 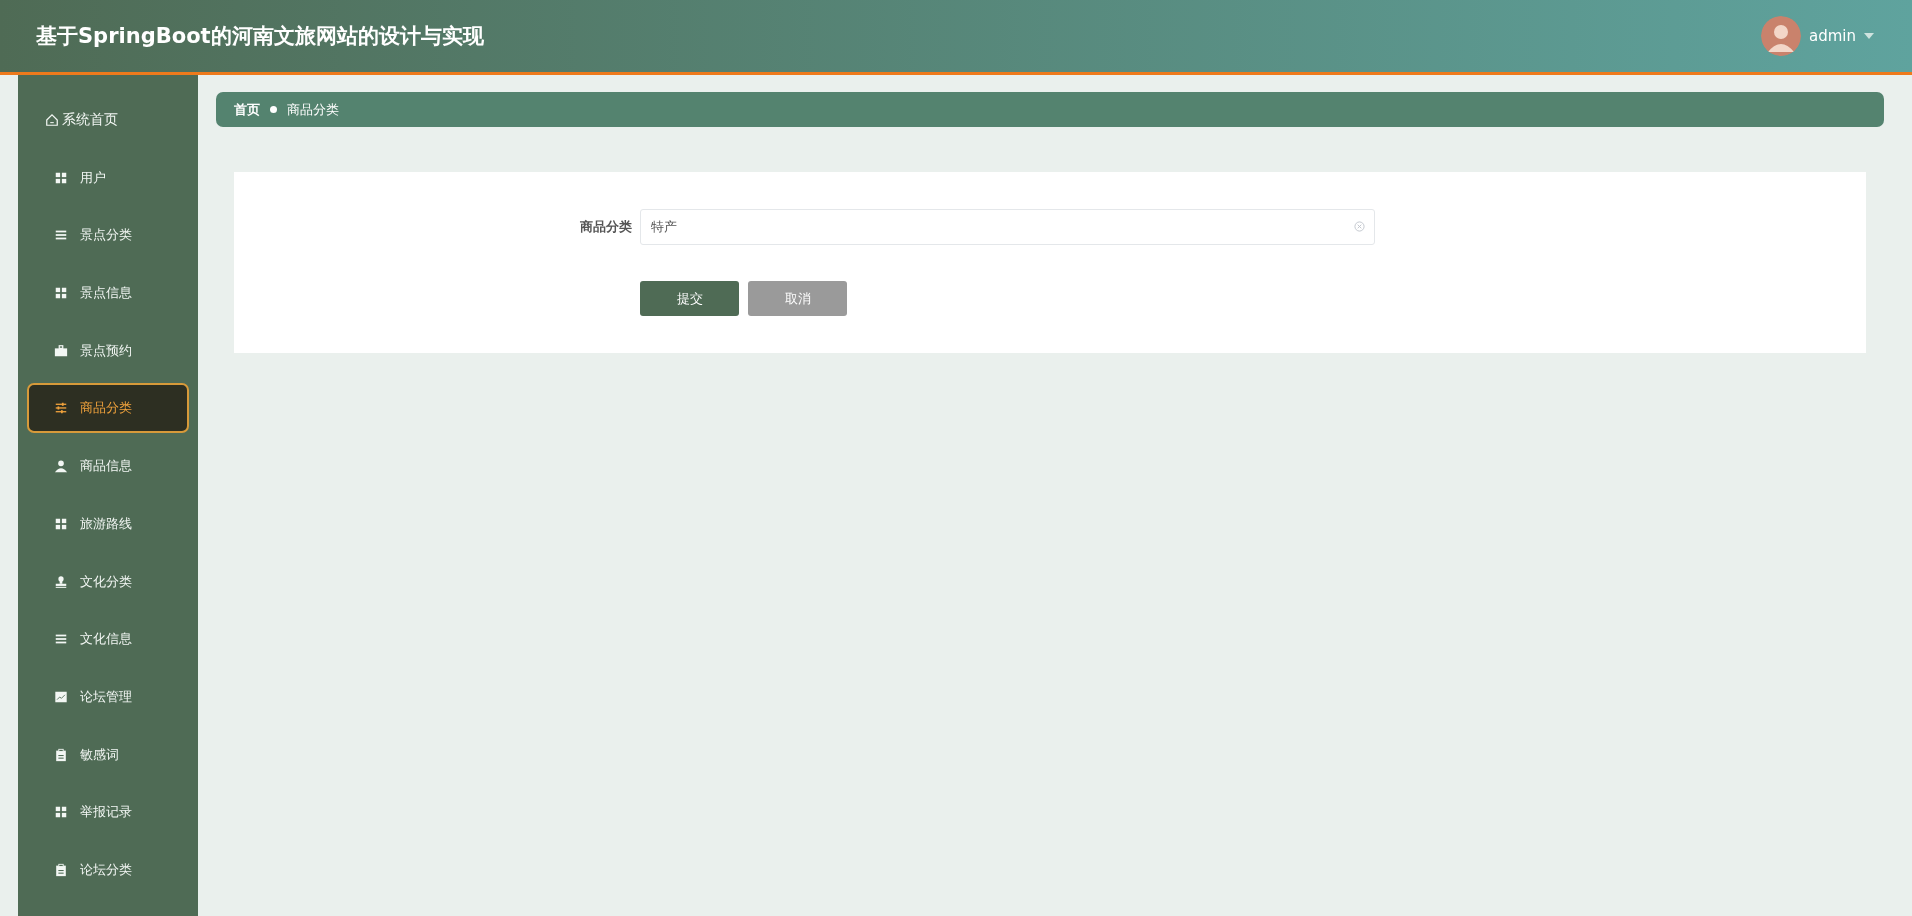 What do you see at coordinates (108, 235) in the screenshot?
I see `sidebar-item: 景点分类` at bounding box center [108, 235].